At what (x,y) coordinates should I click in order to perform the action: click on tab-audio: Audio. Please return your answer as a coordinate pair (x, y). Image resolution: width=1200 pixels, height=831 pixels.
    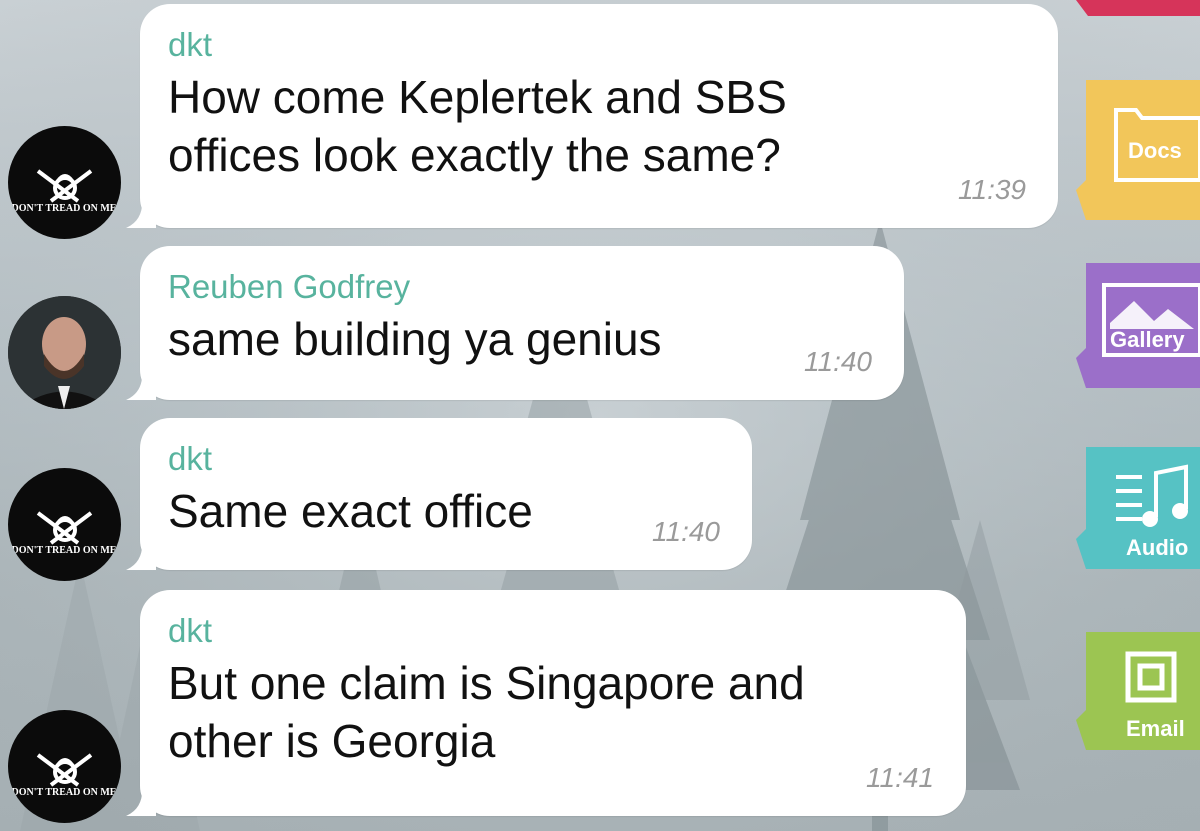
    Looking at the image, I should click on (1138, 517).